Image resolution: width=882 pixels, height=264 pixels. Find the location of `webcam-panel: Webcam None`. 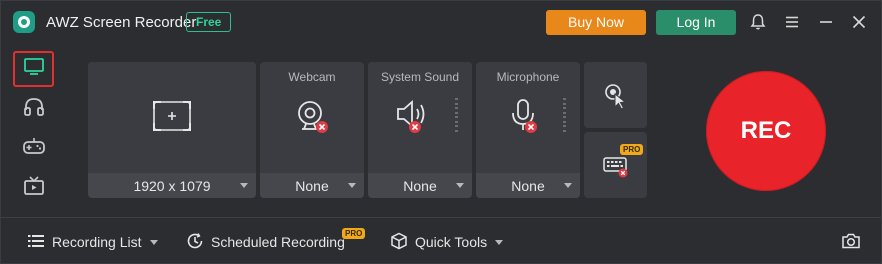

webcam-panel: Webcam None is located at coordinates (312, 130).